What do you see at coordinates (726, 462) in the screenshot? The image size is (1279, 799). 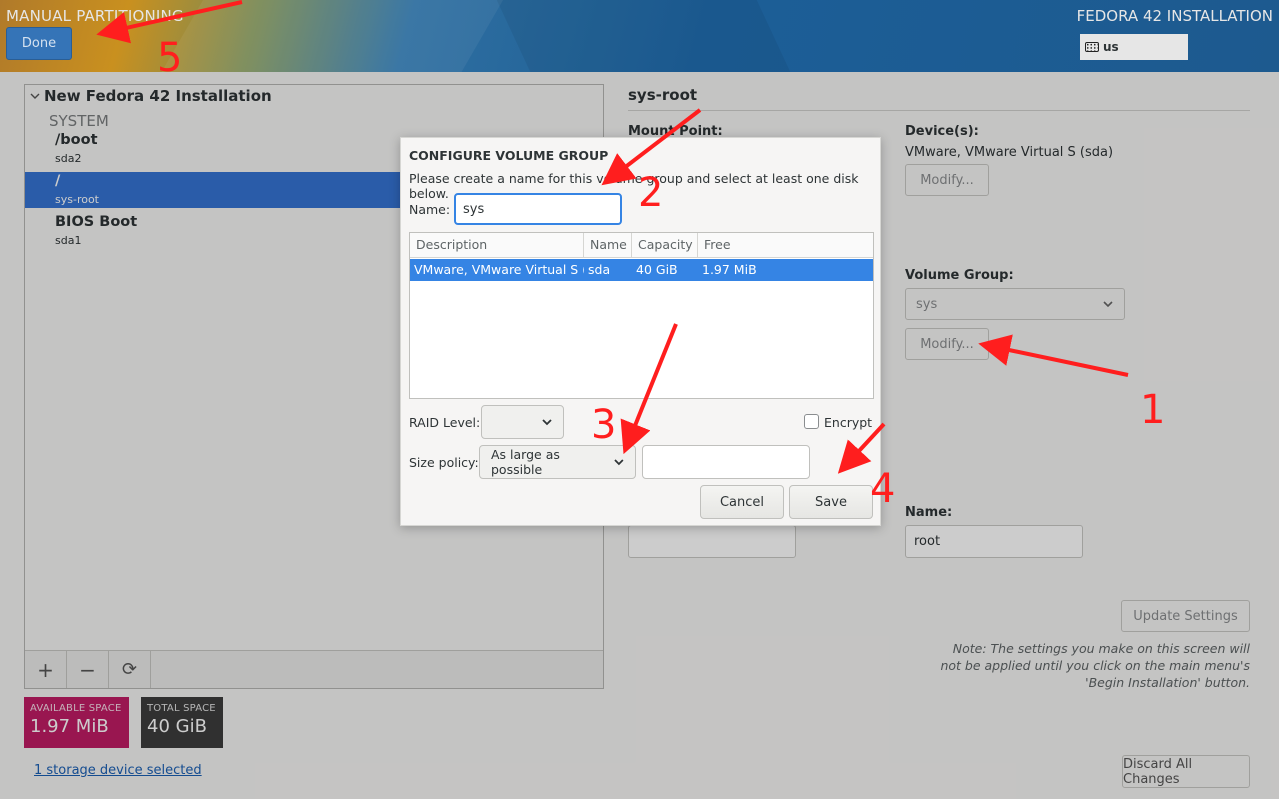 I see `size-input` at bounding box center [726, 462].